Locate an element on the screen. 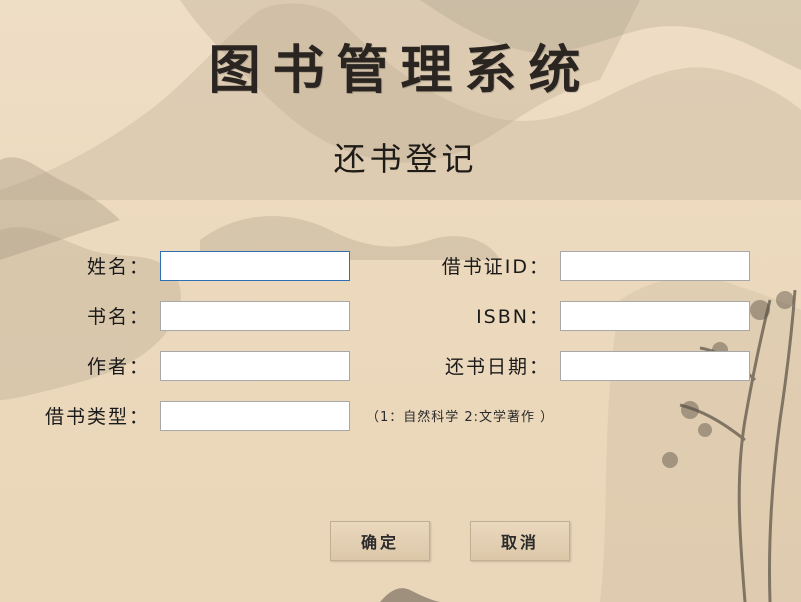  isbn-label: ISBN： is located at coordinates (513, 317).